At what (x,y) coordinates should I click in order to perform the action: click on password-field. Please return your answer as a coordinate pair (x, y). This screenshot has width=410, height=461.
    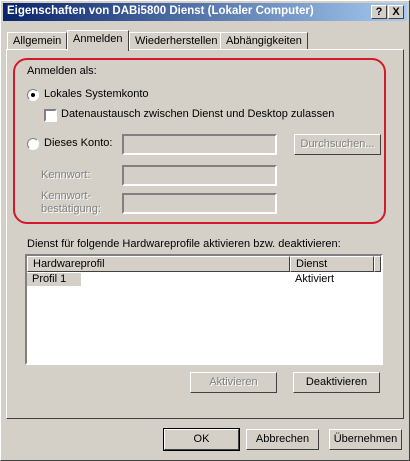
    Looking at the image, I should click on (199, 175).